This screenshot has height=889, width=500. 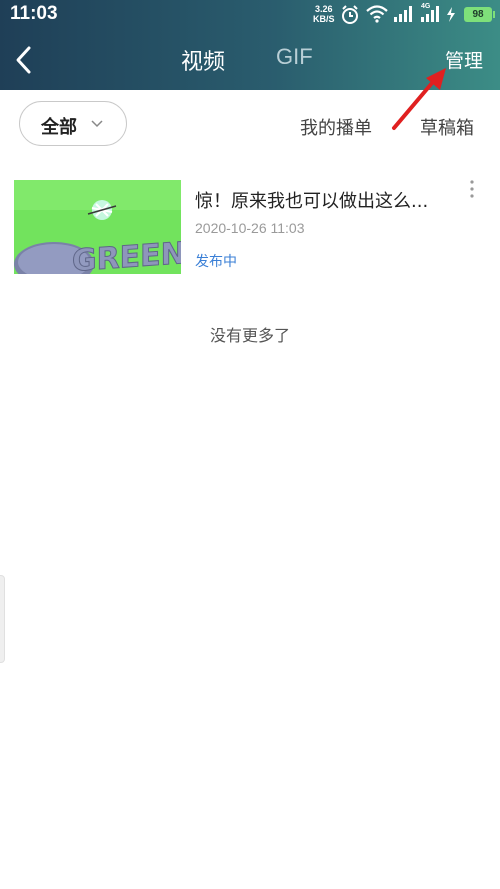 I want to click on back-arrow-icon, so click(x=25, y=60).